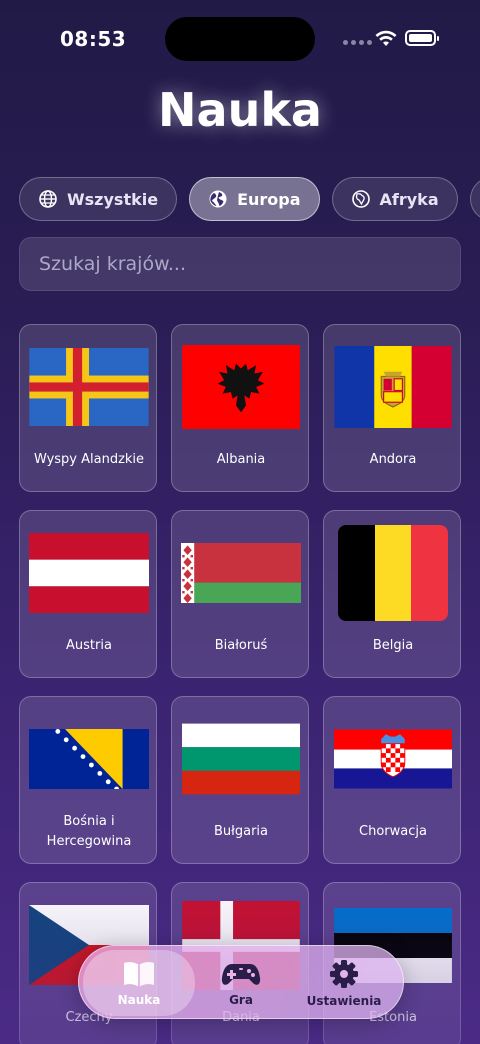 The width and height of the screenshot is (480, 1044). Describe the element at coordinates (241, 831) in the screenshot. I see `country-name: Bułgaria` at that location.